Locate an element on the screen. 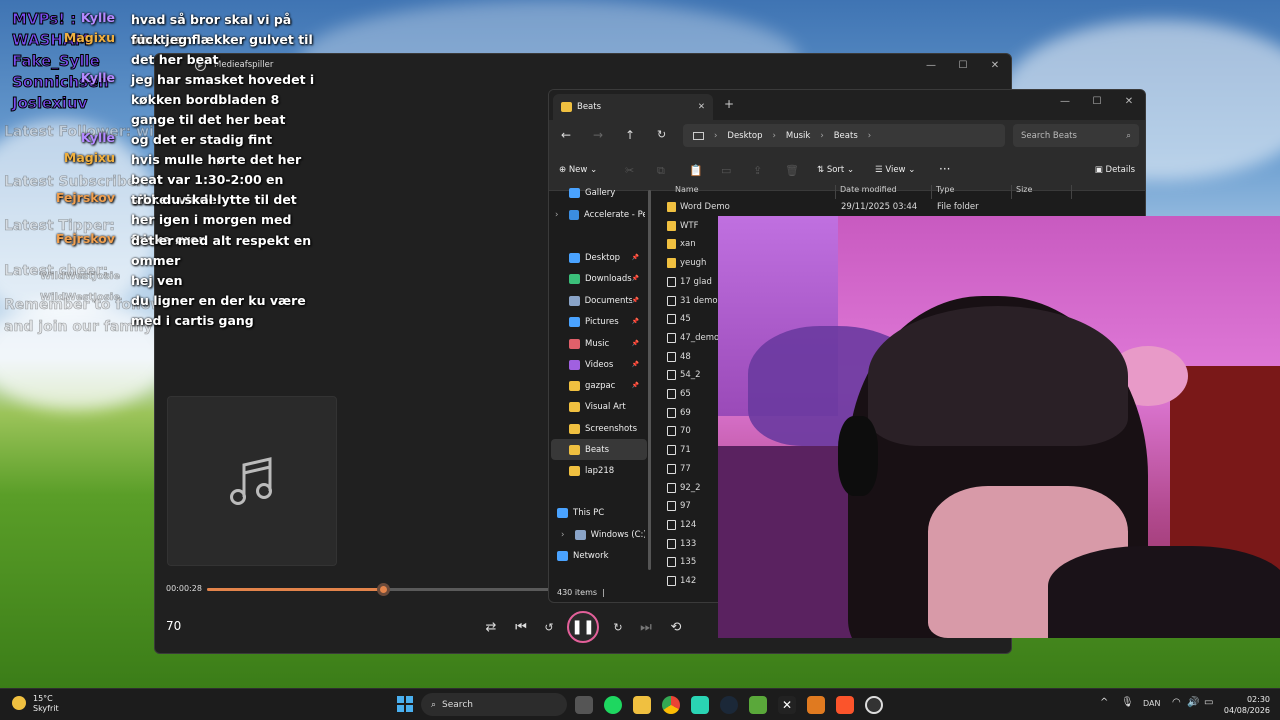 This screenshot has height=720, width=1280. forward-button: → is located at coordinates (598, 135).